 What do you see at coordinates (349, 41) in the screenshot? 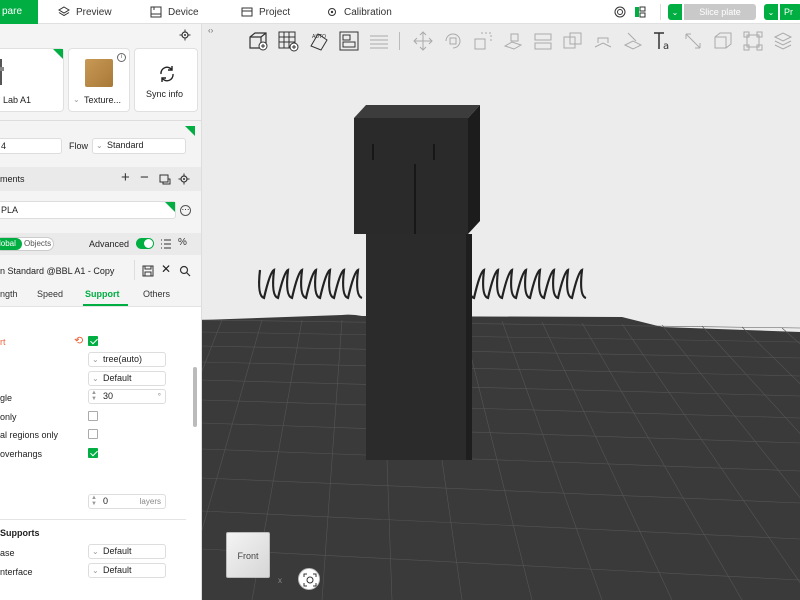
I see `arrange-icon` at bounding box center [349, 41].